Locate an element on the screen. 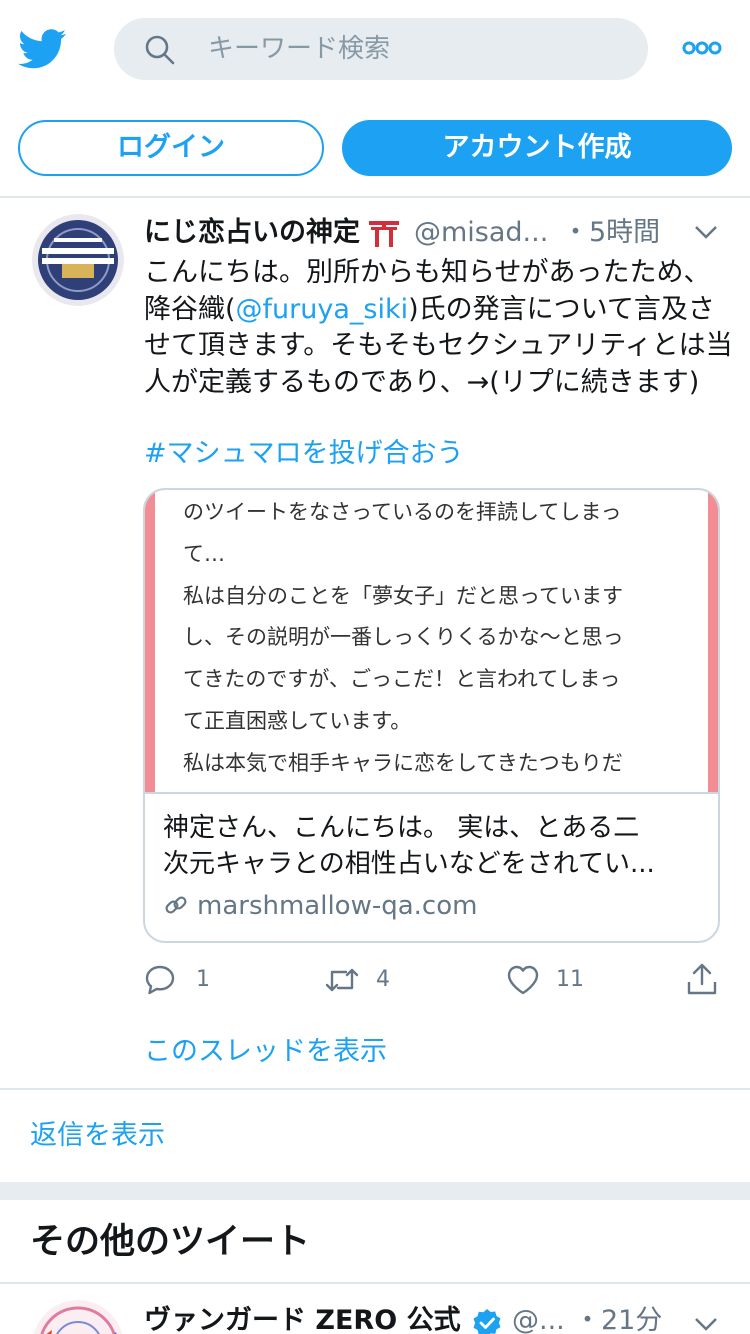 The image size is (750, 1334). reply-button: 1 is located at coordinates (184, 982).